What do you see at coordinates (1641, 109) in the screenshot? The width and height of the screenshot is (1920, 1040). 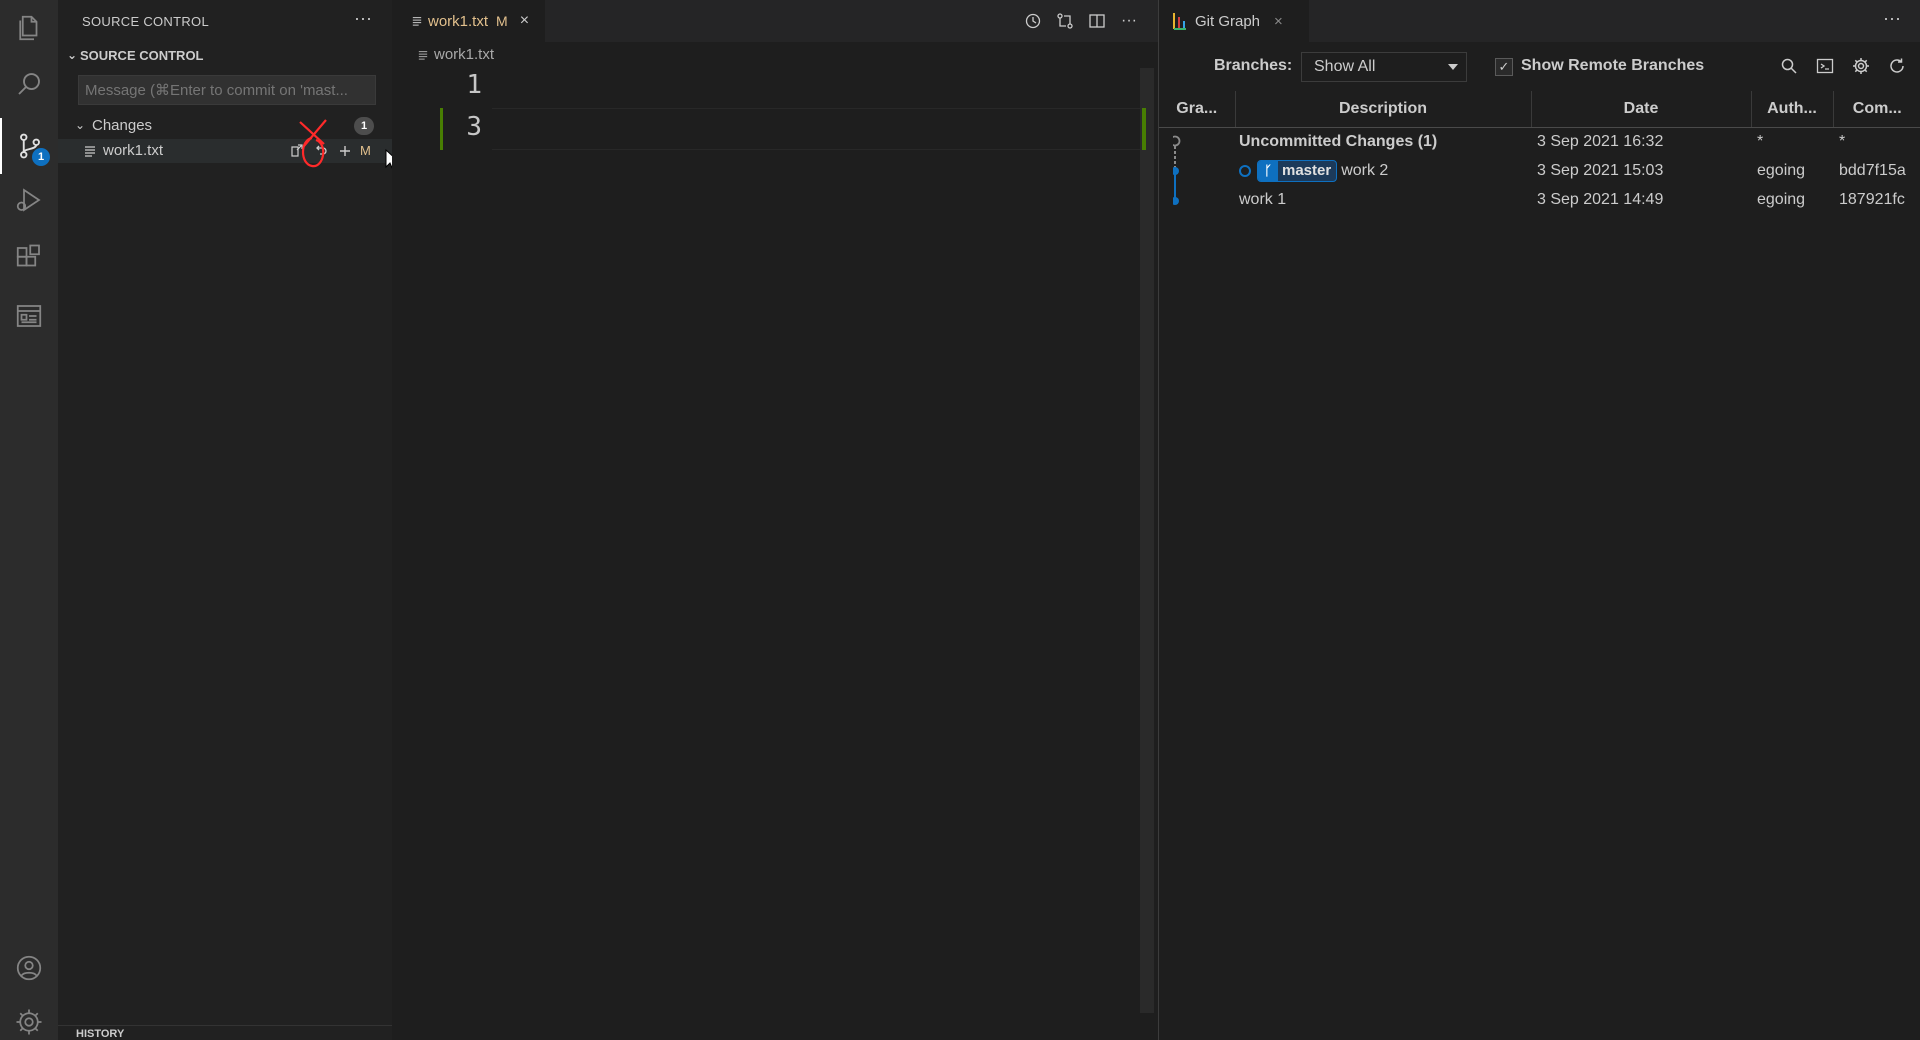 I see `column-header-date: Date` at bounding box center [1641, 109].